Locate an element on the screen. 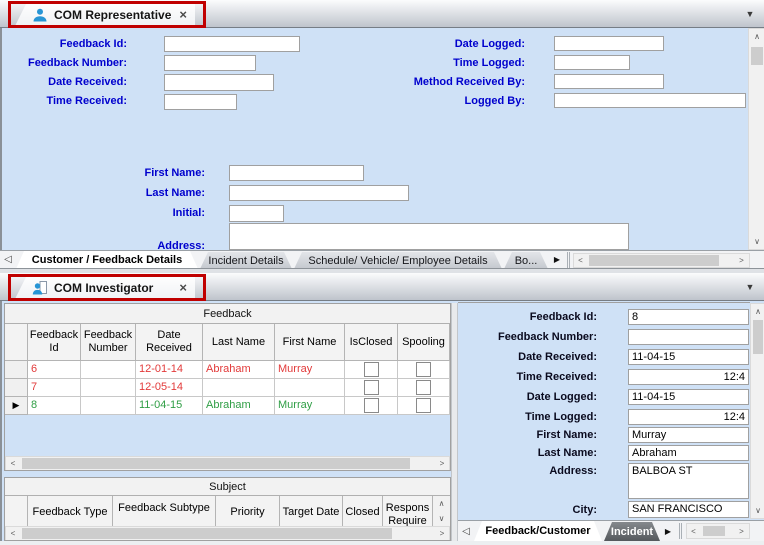 The width and height of the screenshot is (764, 545). grid-cell-date-received: 12-01-14 is located at coordinates (169, 370).